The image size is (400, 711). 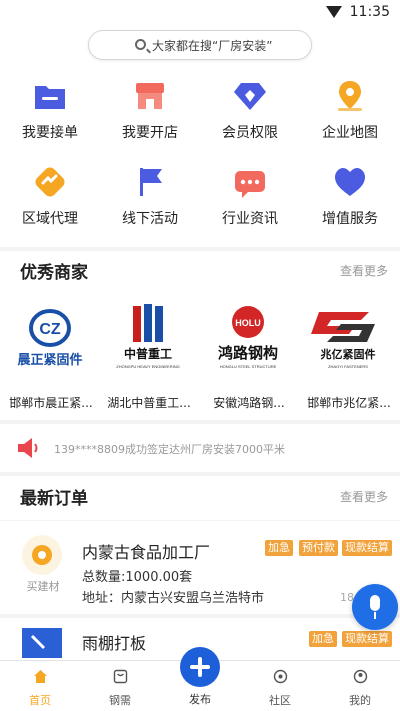 What do you see at coordinates (43, 586) in the screenshot?
I see `order-category: 买建材` at bounding box center [43, 586].